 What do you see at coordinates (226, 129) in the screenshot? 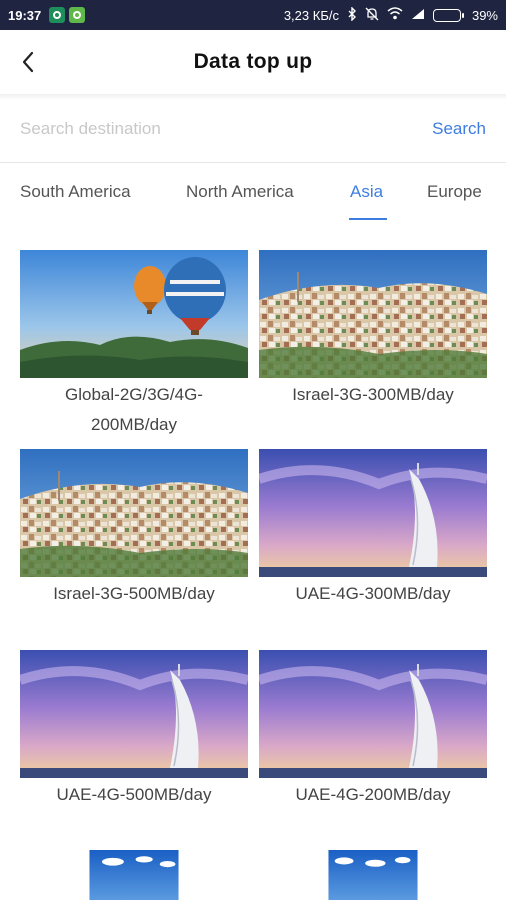
I see `search-input` at bounding box center [226, 129].